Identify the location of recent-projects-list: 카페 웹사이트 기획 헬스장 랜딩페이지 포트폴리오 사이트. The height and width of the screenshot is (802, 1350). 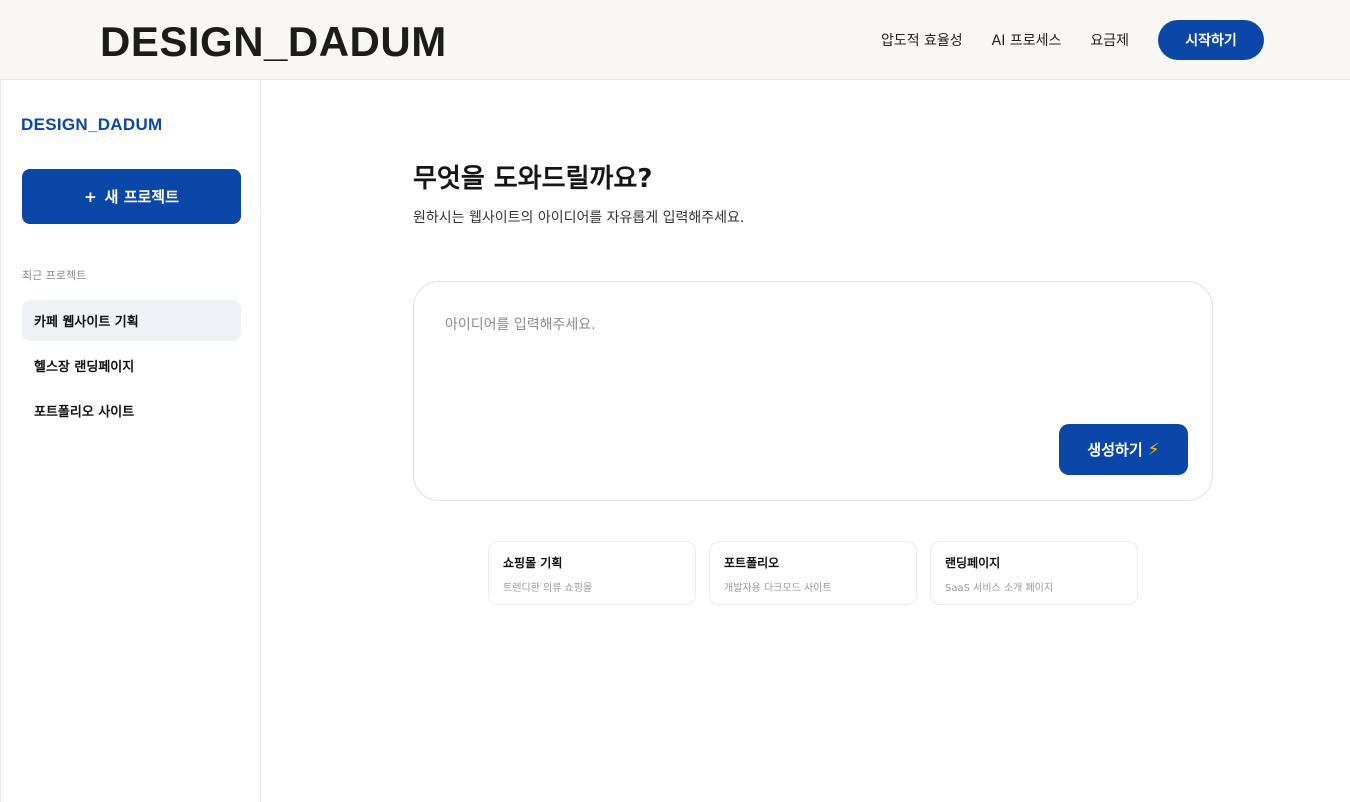
(131, 367).